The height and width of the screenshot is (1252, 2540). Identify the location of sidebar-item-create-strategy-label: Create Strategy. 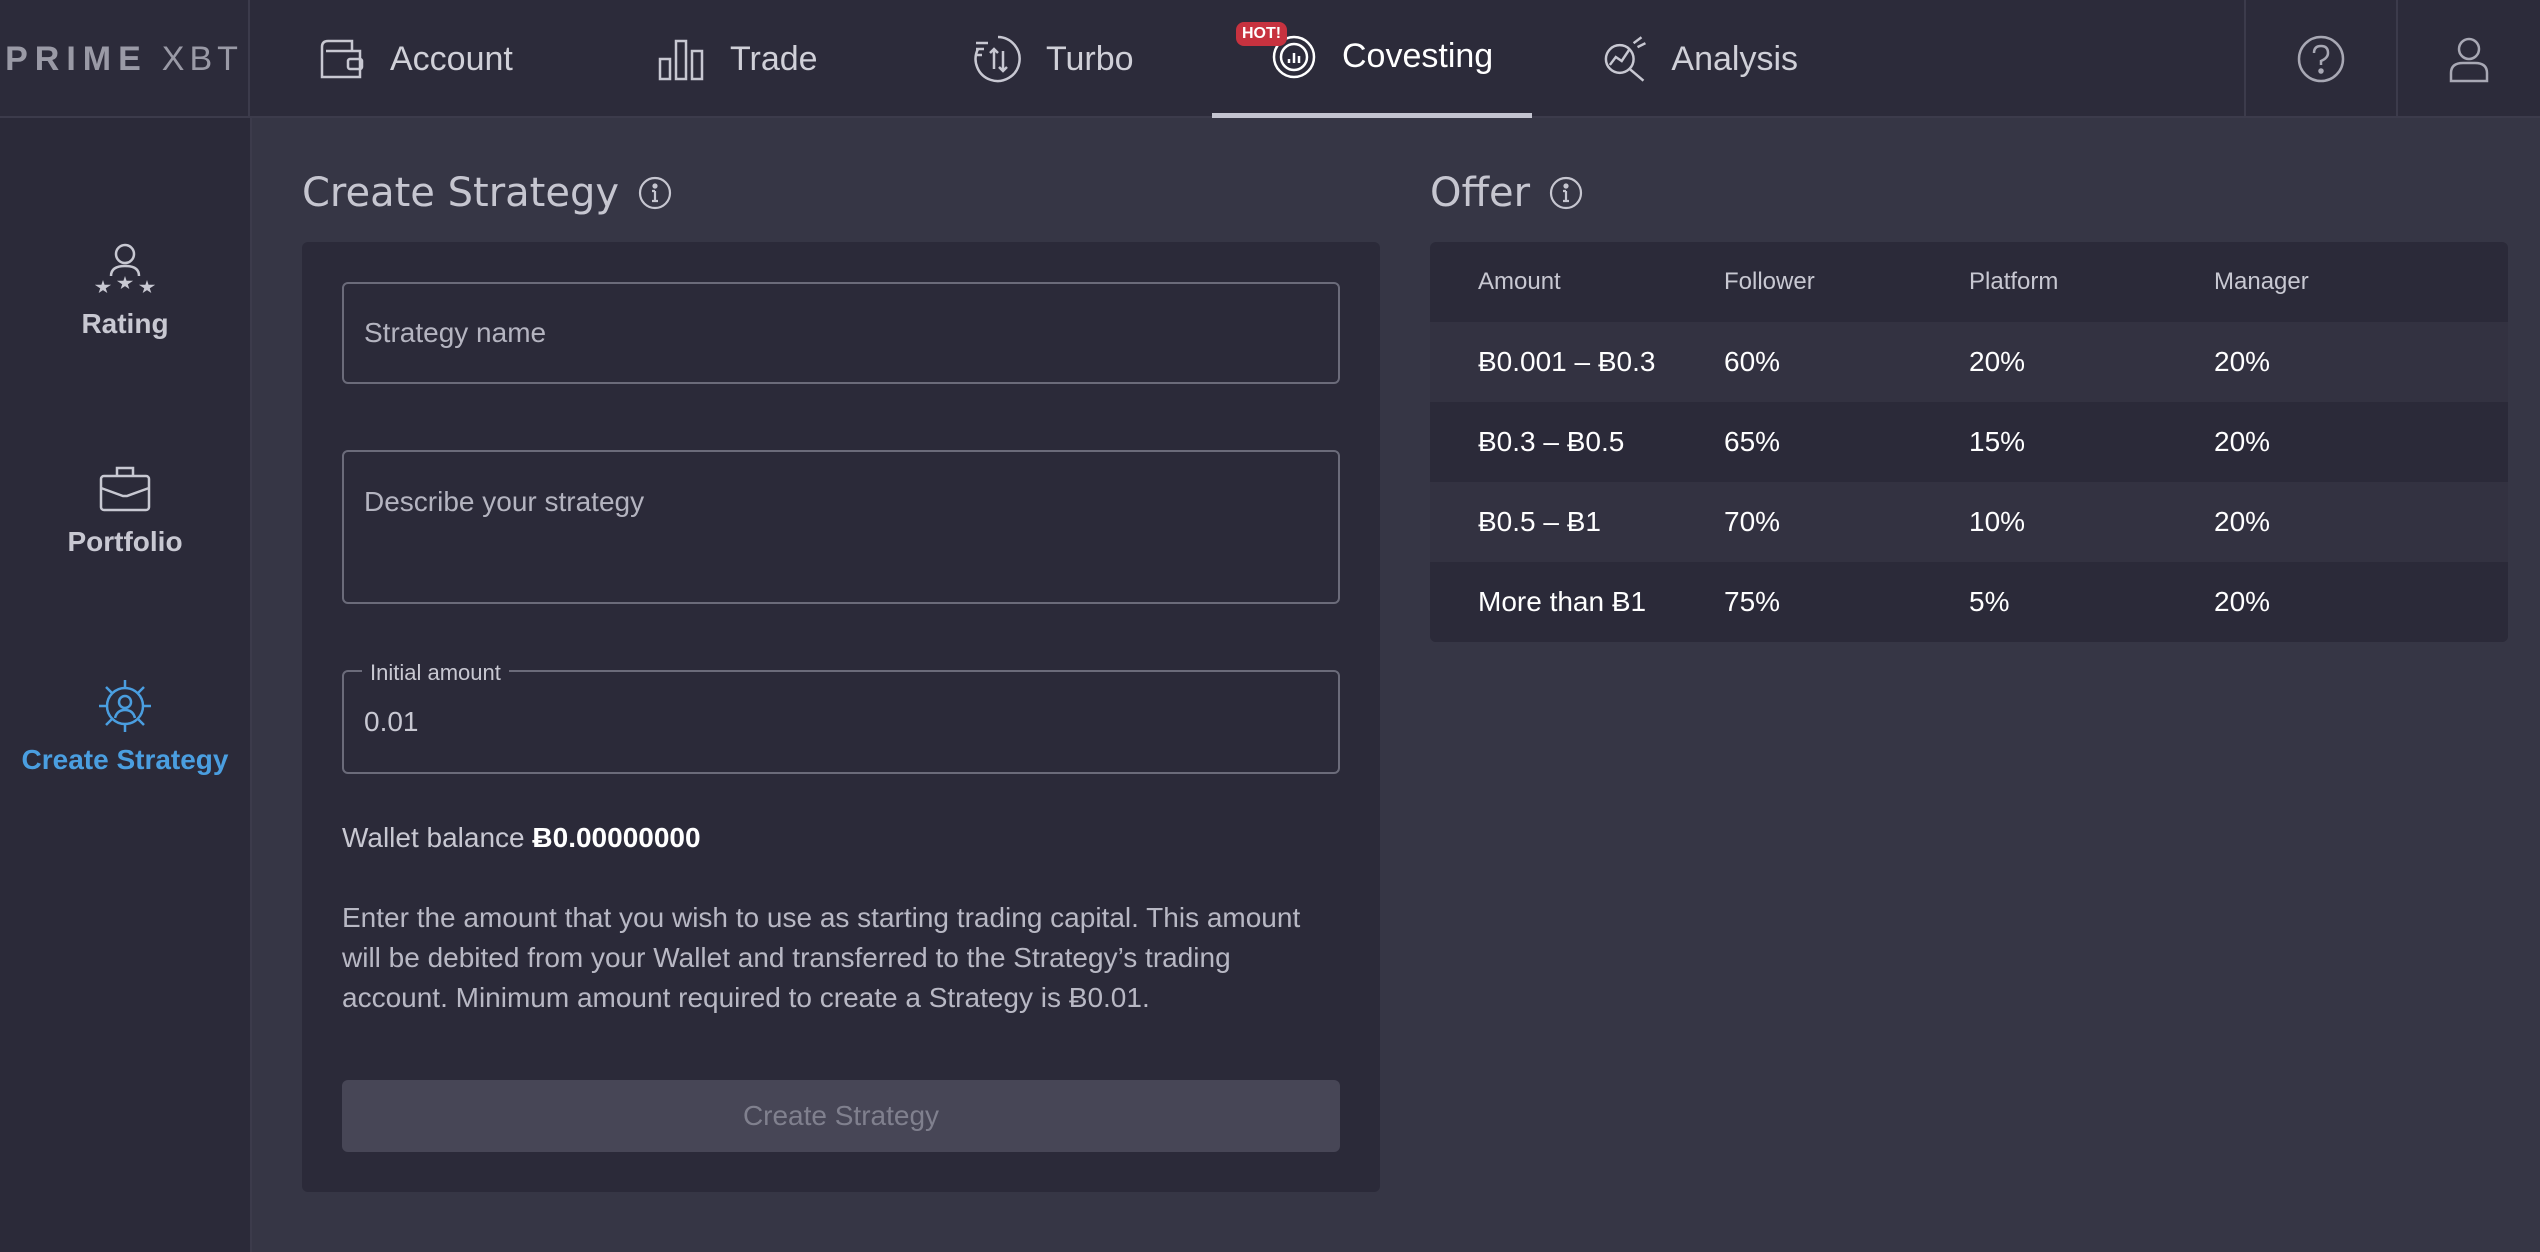
(125, 759).